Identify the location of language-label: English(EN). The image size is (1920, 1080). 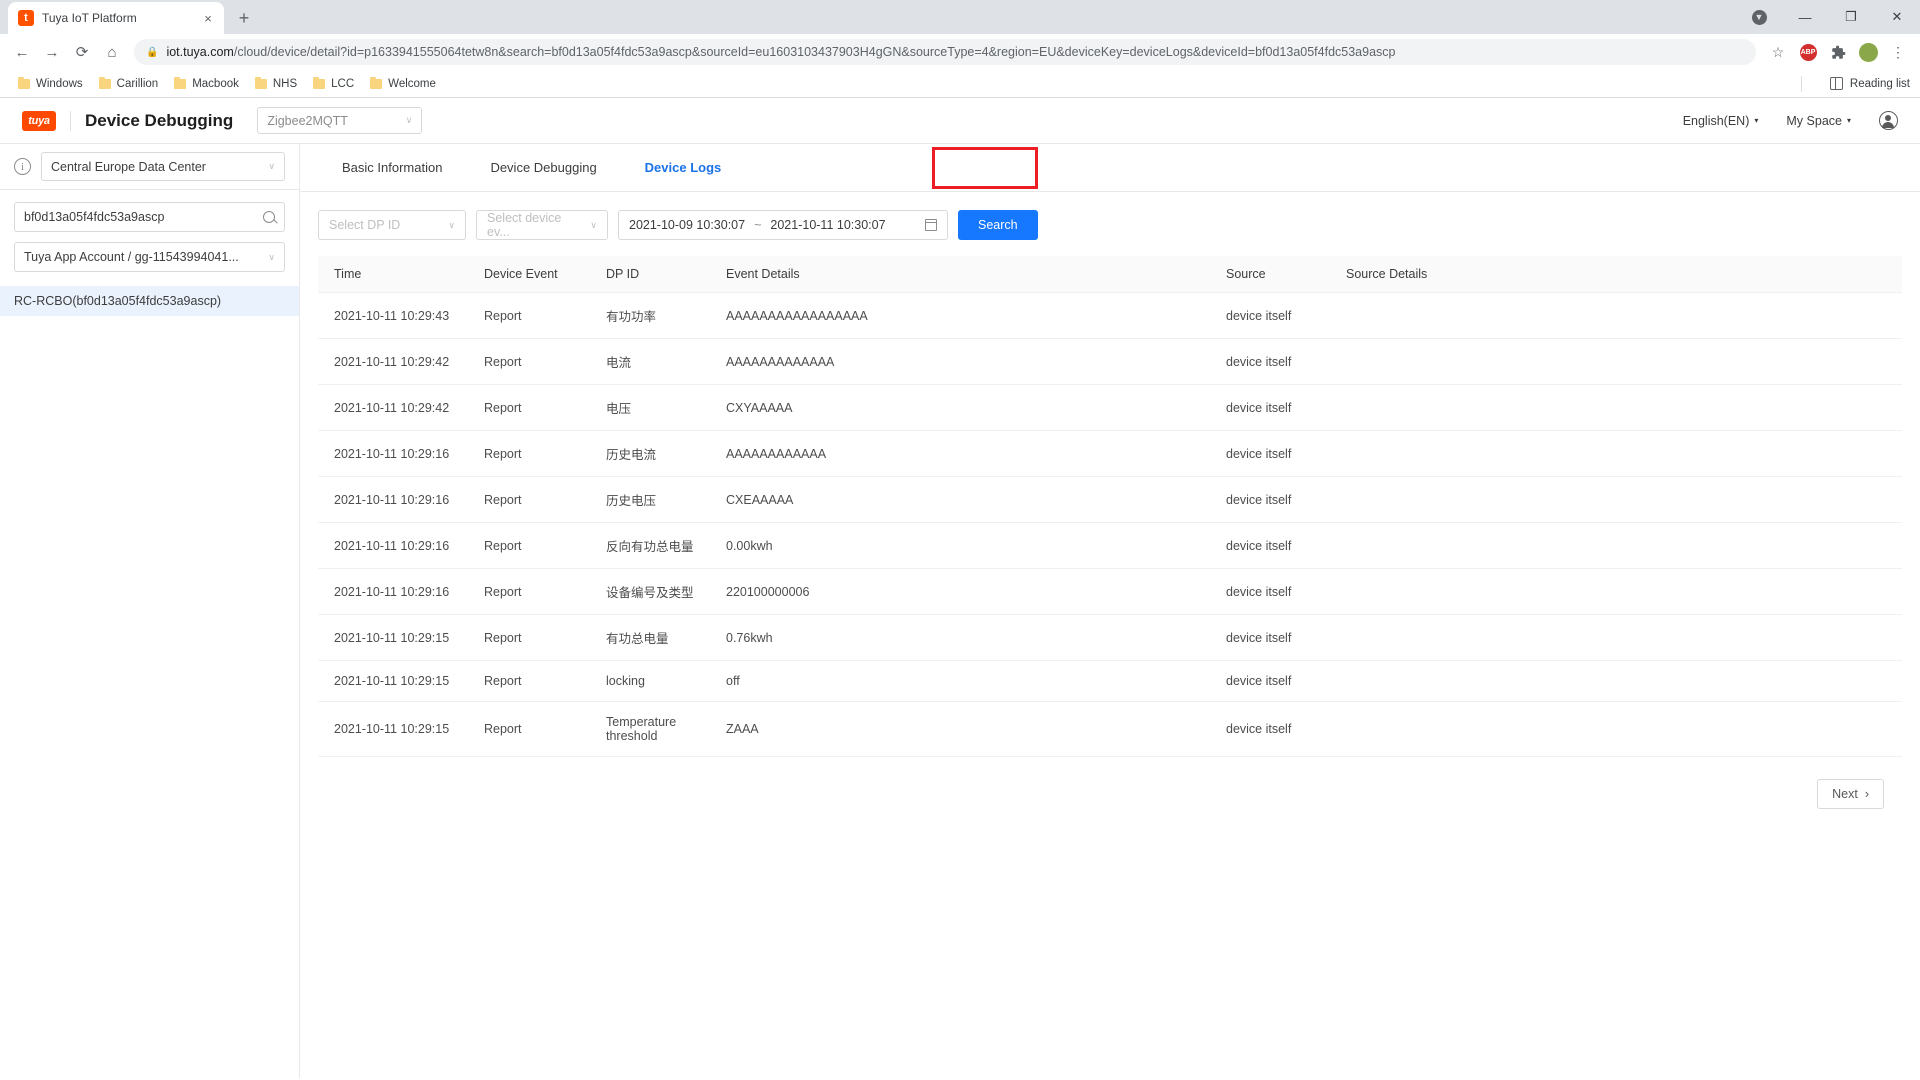
(1716, 120).